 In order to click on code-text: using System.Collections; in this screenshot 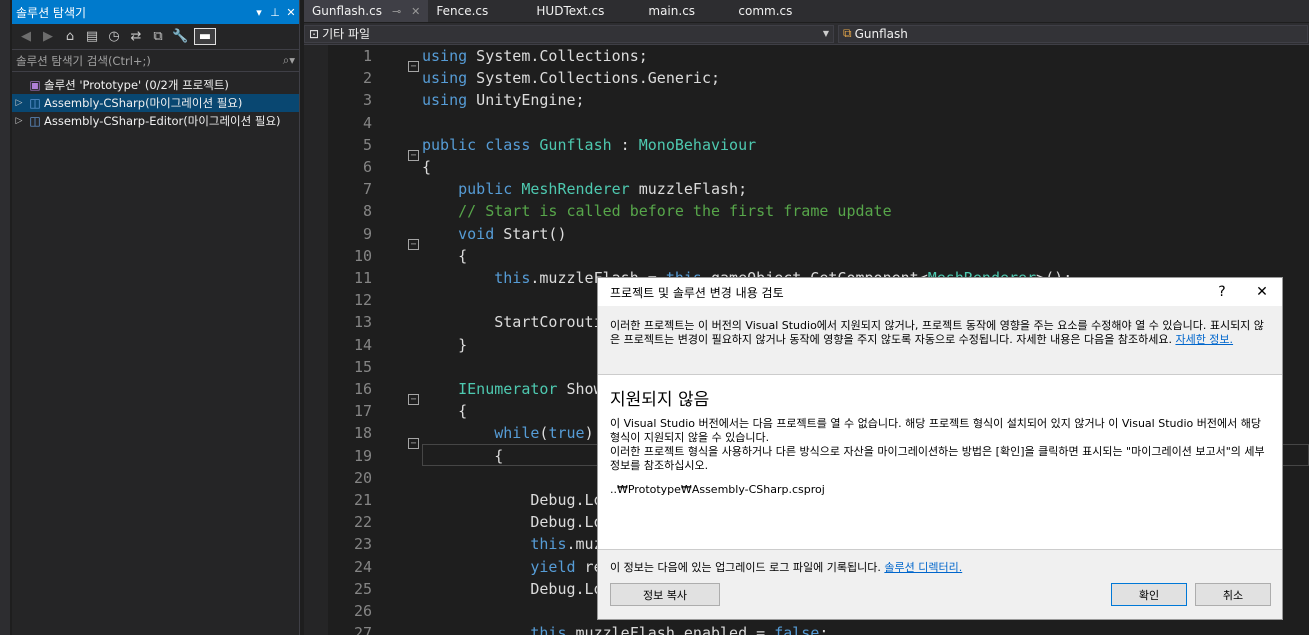, I will do `click(535, 56)`.